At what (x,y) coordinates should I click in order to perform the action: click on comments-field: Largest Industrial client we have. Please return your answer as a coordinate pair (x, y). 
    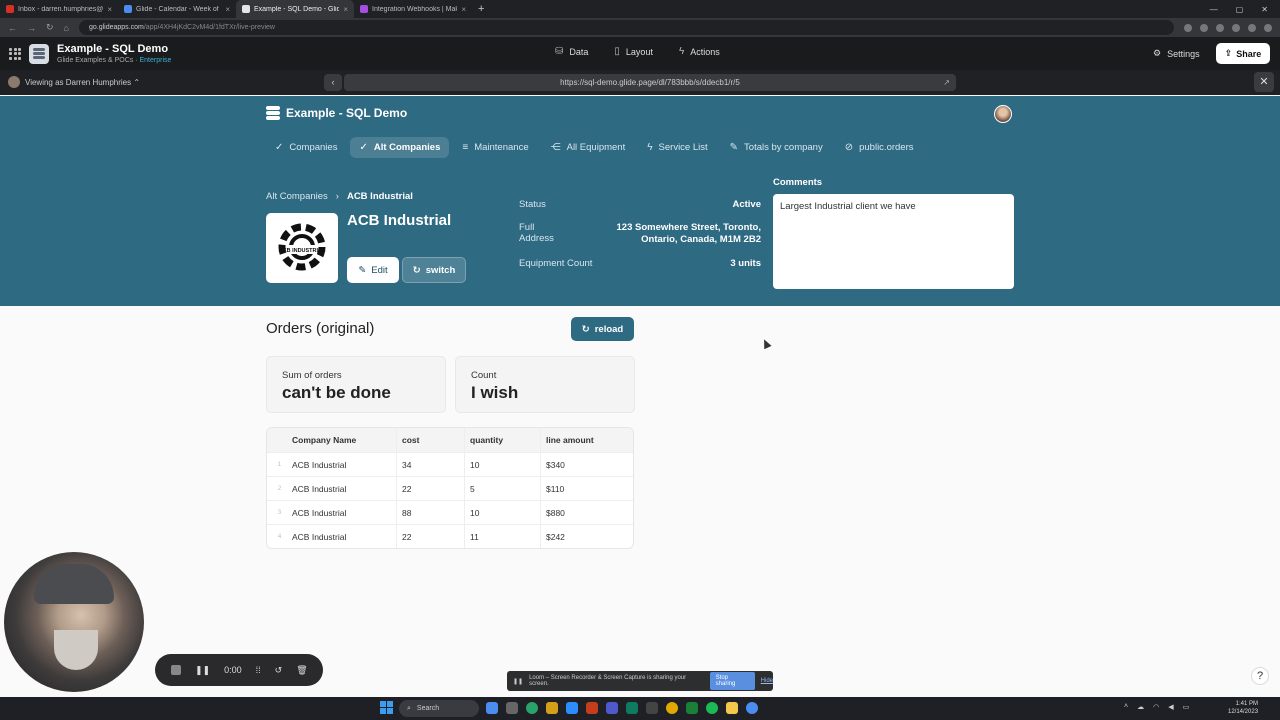
    Looking at the image, I should click on (893, 241).